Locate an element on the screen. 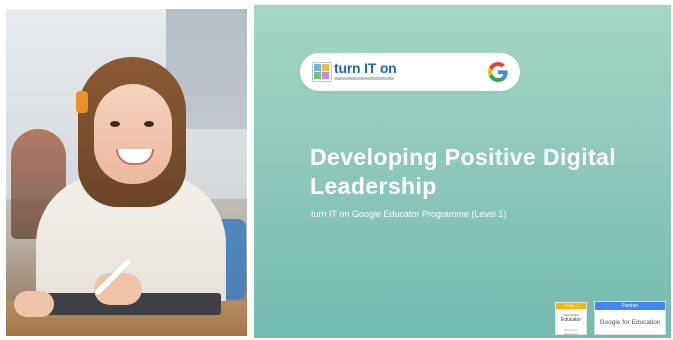 This screenshot has height=340, width=673. slide-title-line1: Developing Positive Digital is located at coordinates (463, 157).